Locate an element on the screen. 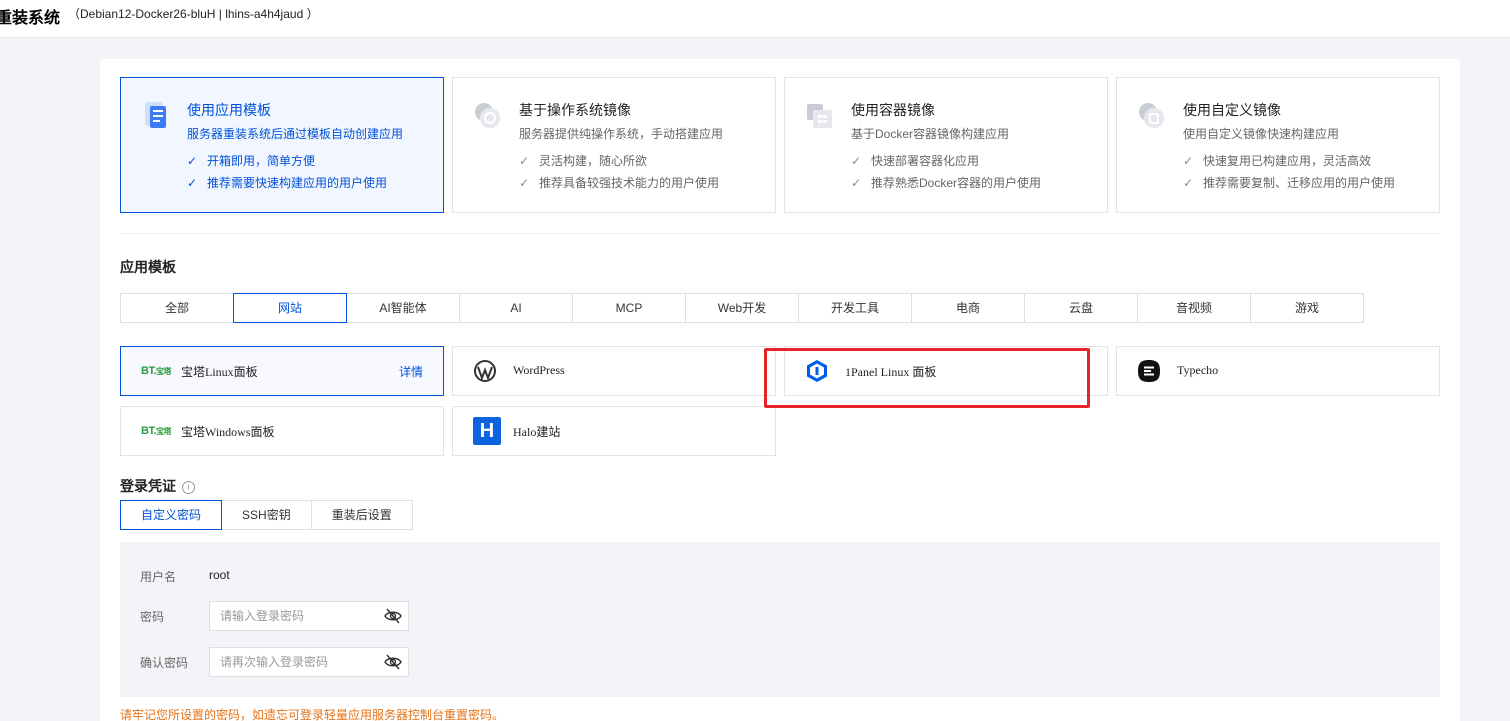 Image resolution: width=1510 pixels, height=721 pixels. mode-desc: 服务器提供纯操作系统，手动搭建应用 is located at coordinates (621, 134).